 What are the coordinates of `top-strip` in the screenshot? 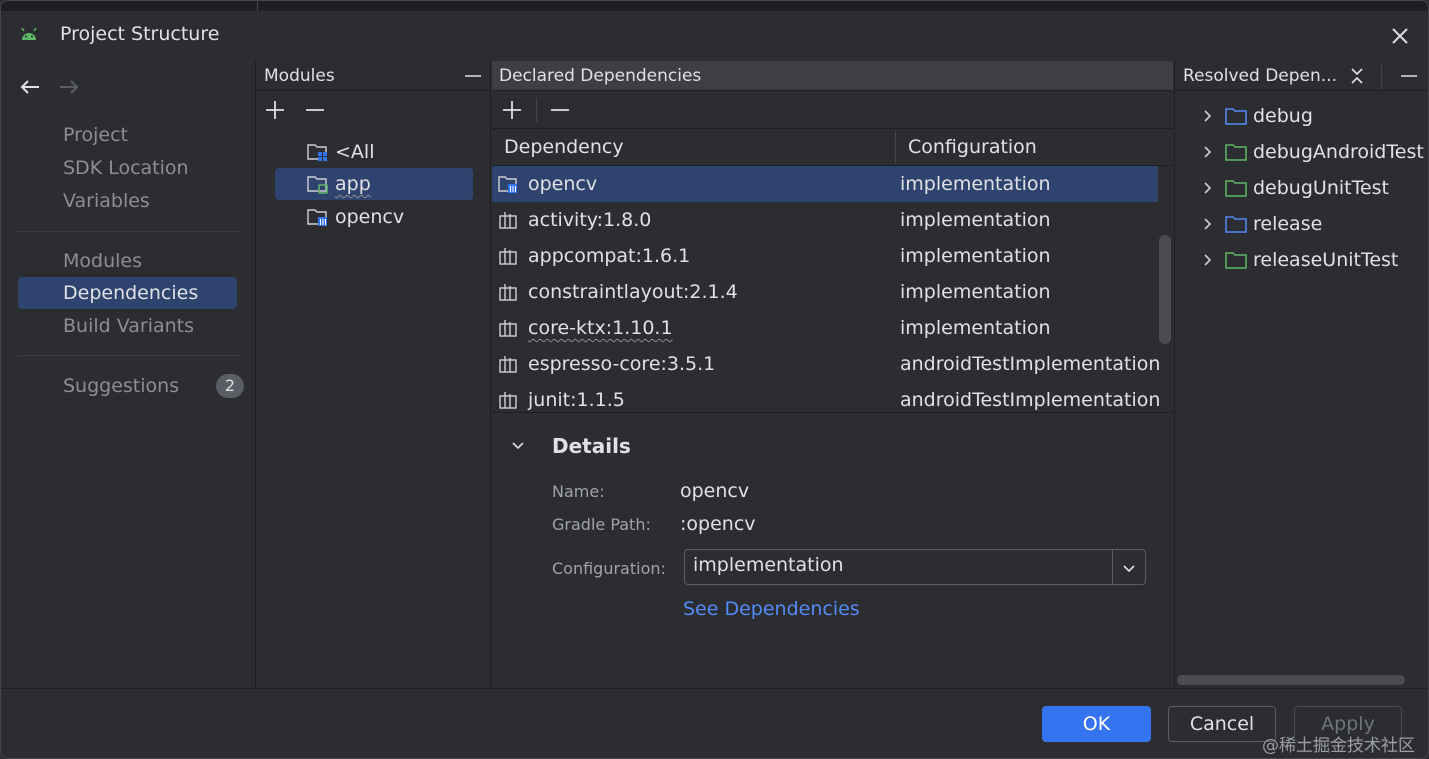 It's located at (714, 6).